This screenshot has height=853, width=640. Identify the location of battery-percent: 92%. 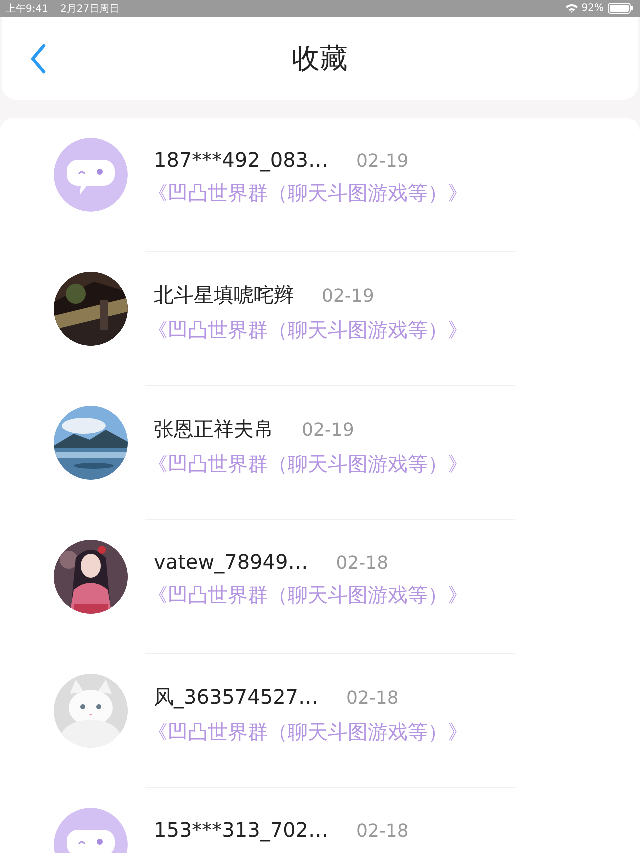
(593, 8).